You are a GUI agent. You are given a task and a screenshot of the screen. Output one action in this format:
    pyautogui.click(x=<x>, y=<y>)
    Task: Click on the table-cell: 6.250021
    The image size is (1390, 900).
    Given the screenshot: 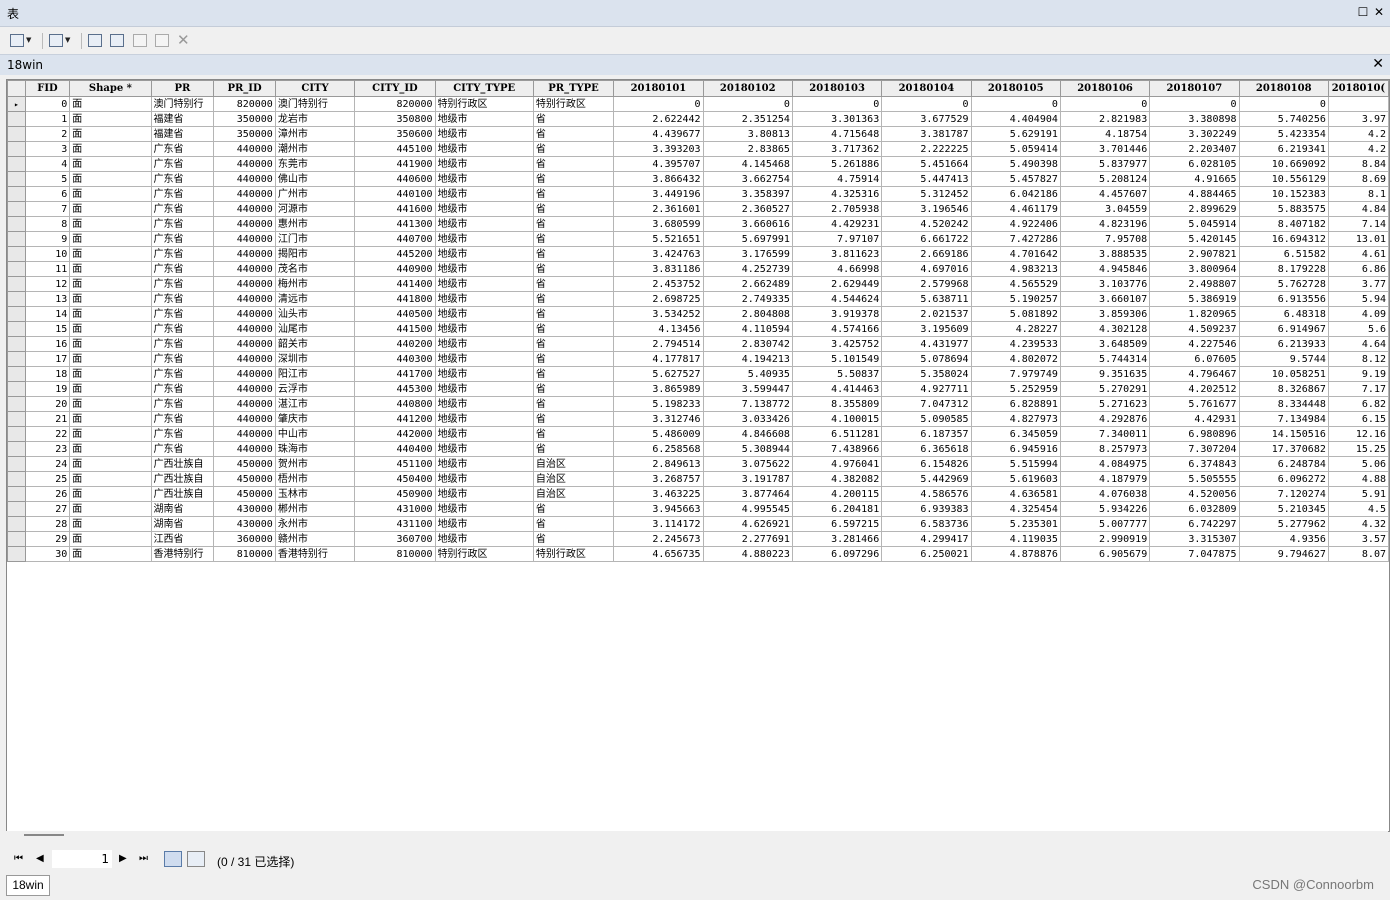 What is the action you would take?
    pyautogui.click(x=926, y=554)
    